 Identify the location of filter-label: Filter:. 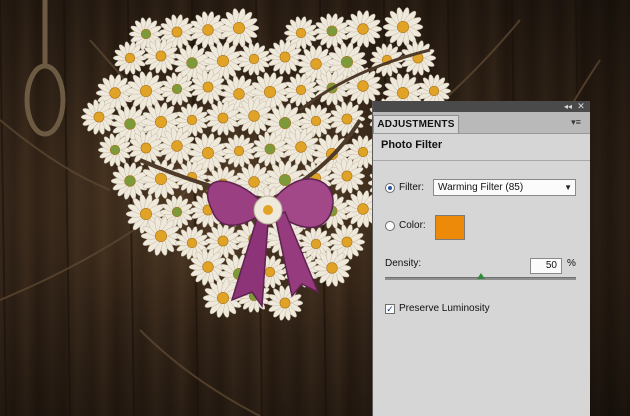
(411, 187).